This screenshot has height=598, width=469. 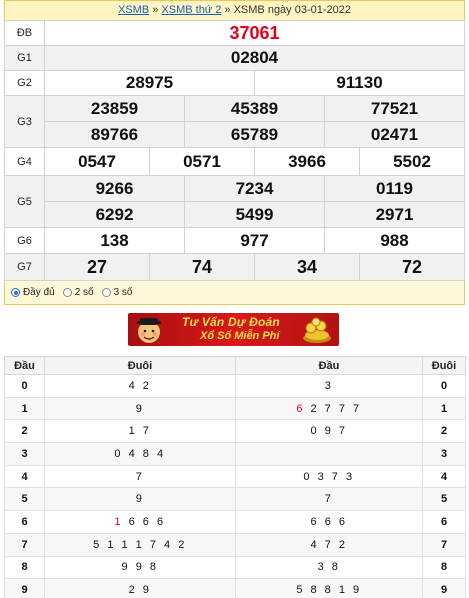 I want to click on fifth-prize-value: 0119, so click(x=394, y=188).